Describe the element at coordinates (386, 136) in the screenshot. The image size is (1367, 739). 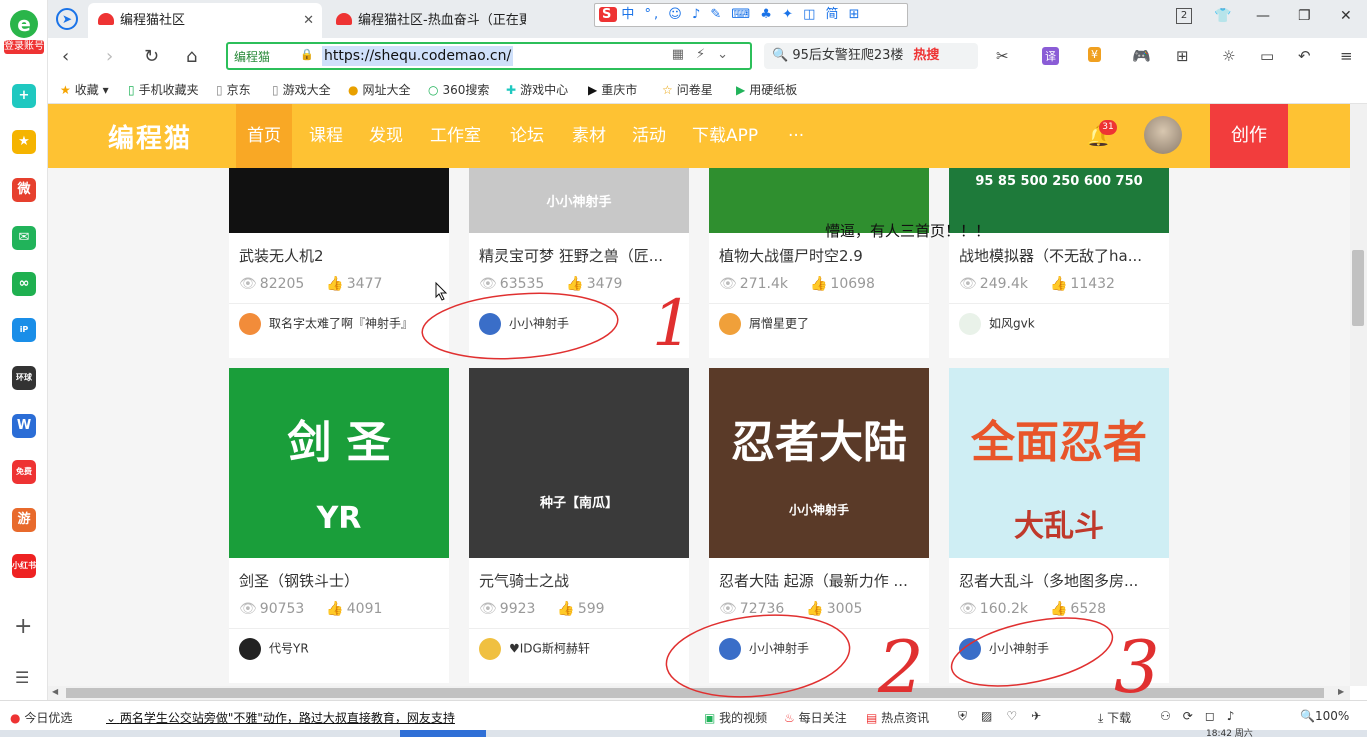
I see `site-nav-item: 发现` at that location.